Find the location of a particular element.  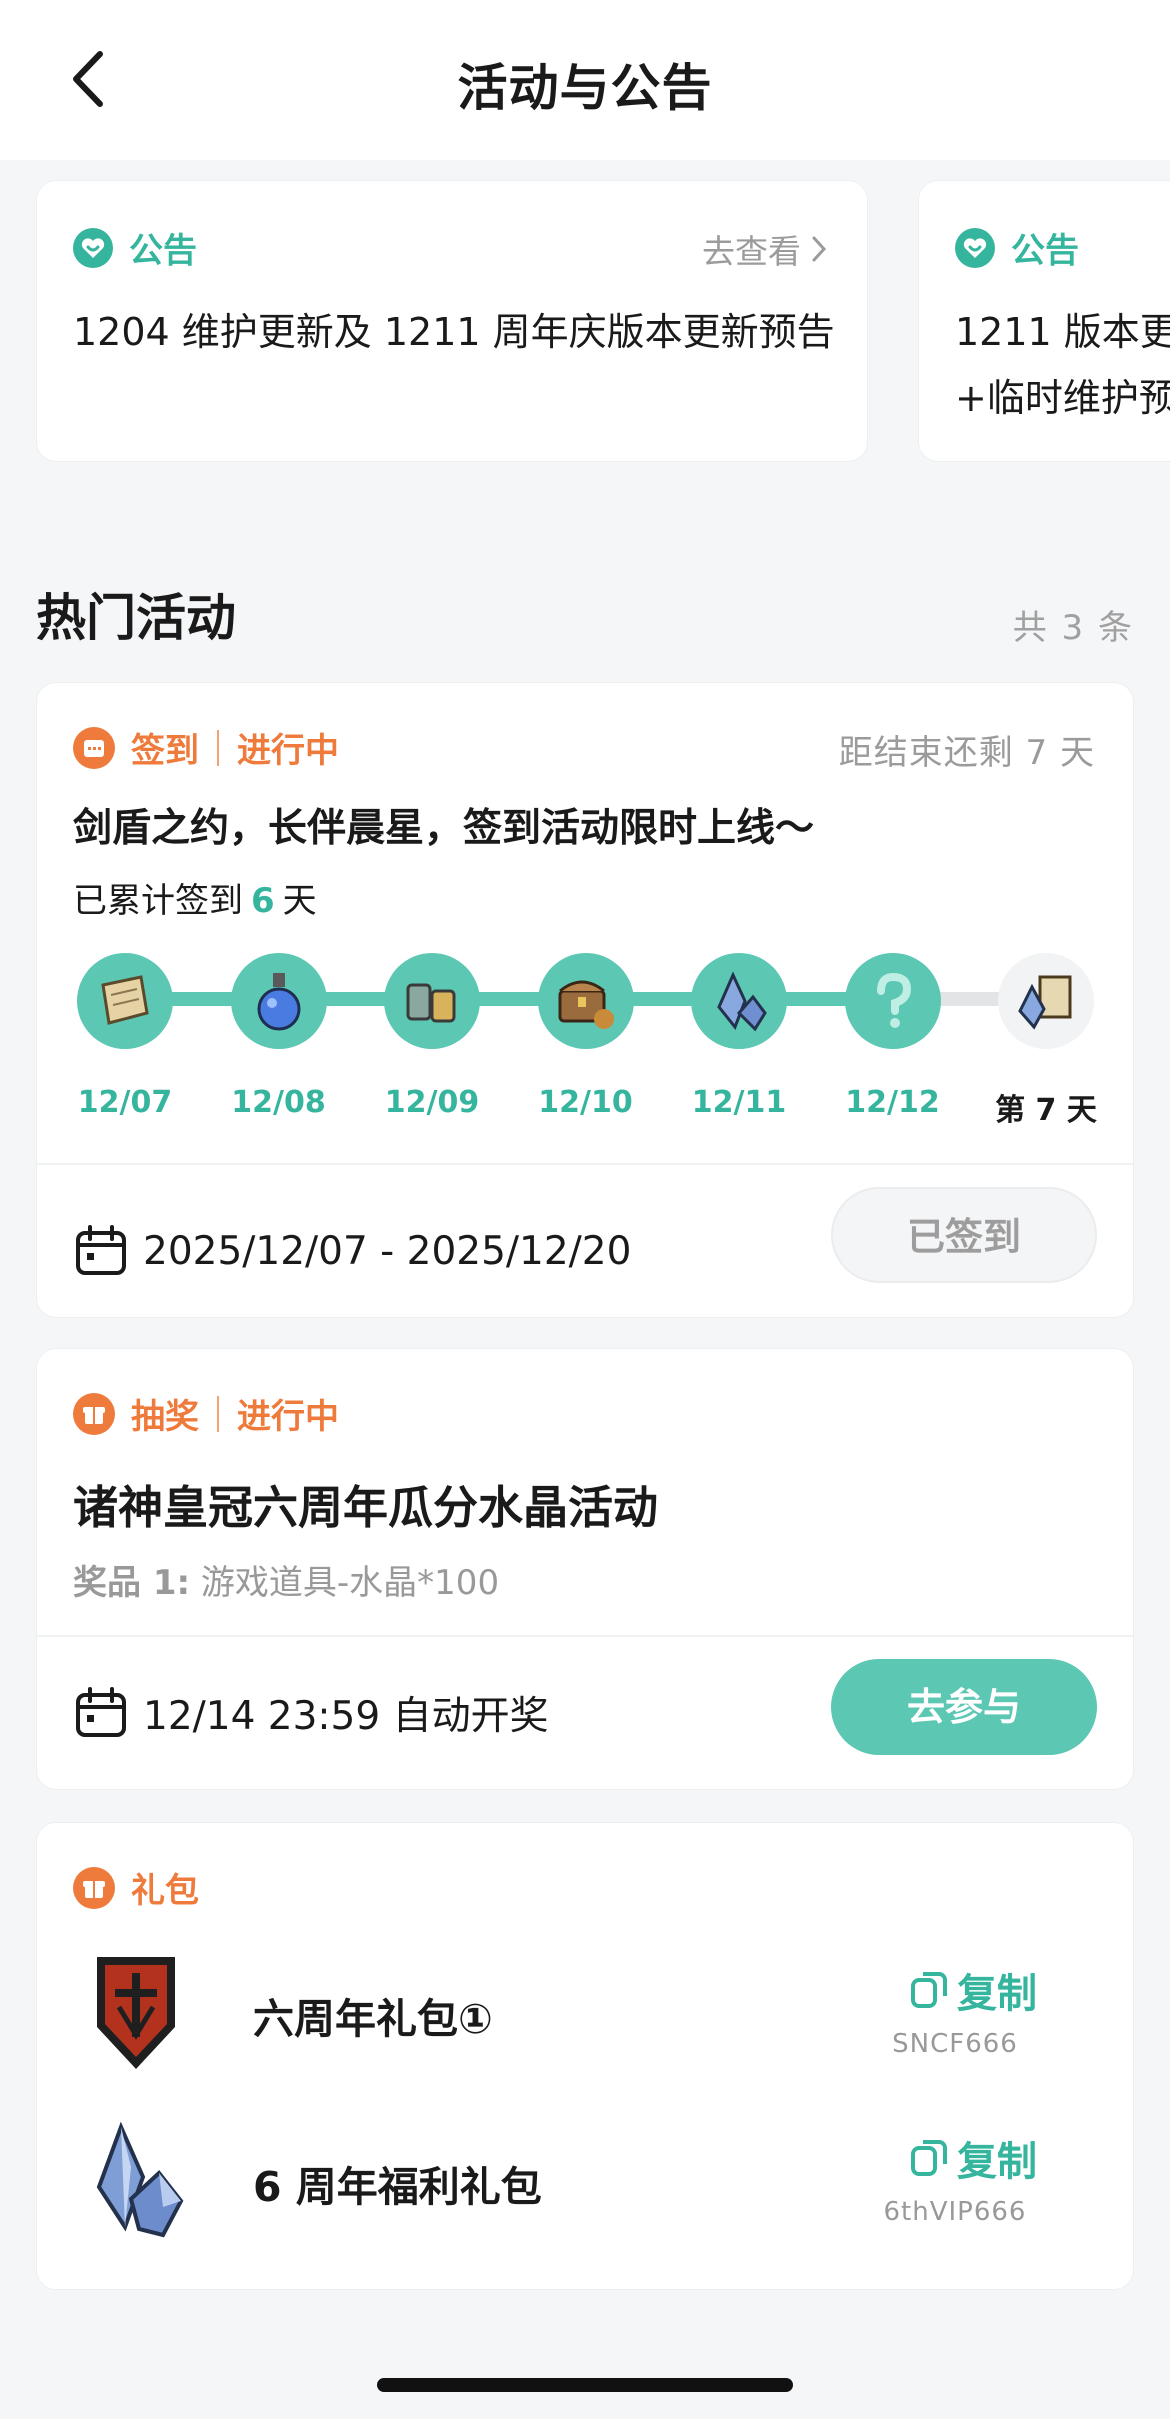

activity-period-text: 2025/12/07 - 2025/12/20 is located at coordinates (387, 1251).